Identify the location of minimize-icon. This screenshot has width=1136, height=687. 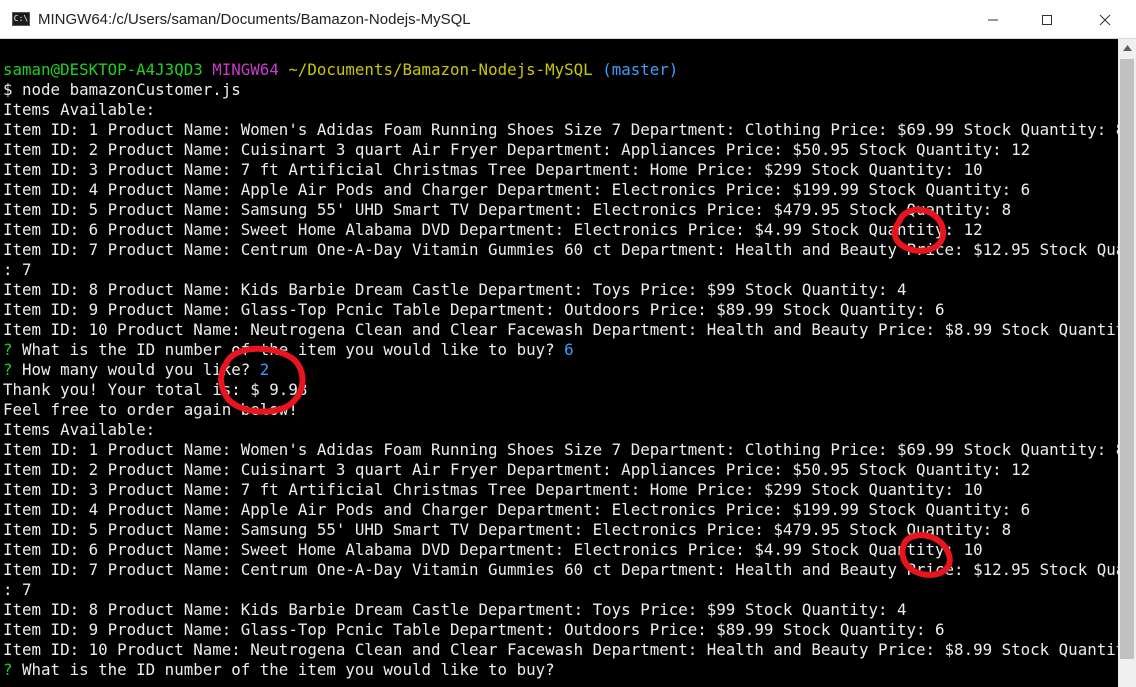
(993, 19).